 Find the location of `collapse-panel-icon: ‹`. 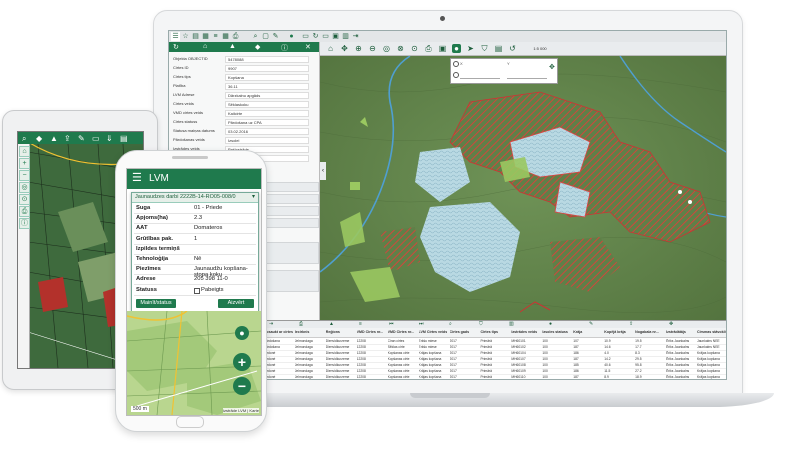

collapse-panel-icon: ‹ is located at coordinates (323, 171).